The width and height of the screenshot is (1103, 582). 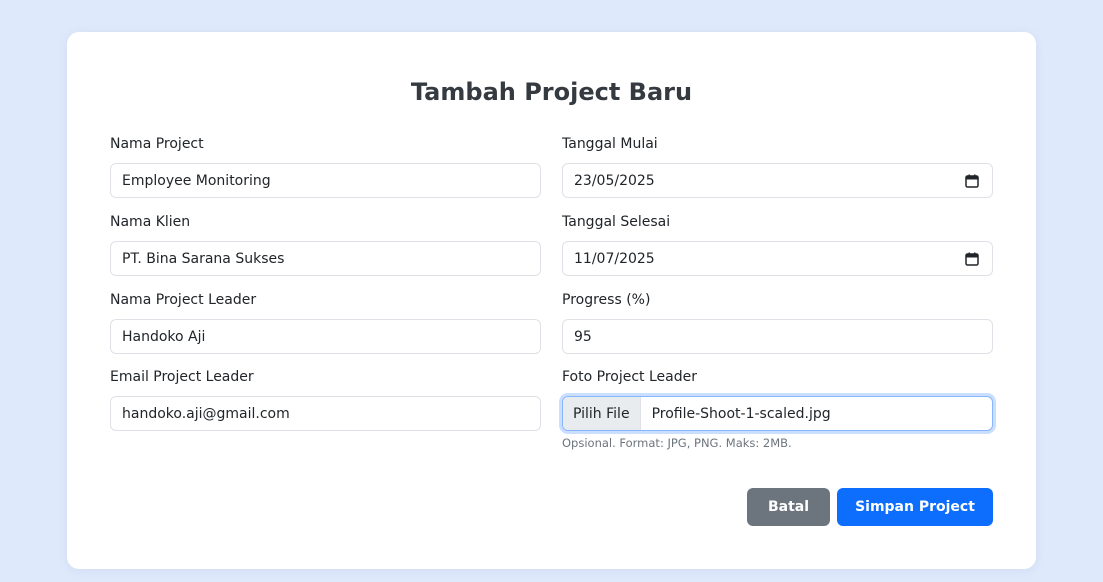 I want to click on field-nama-klien: Nama Klien PT. Bina Sarana Sukses, so click(x=325, y=244).